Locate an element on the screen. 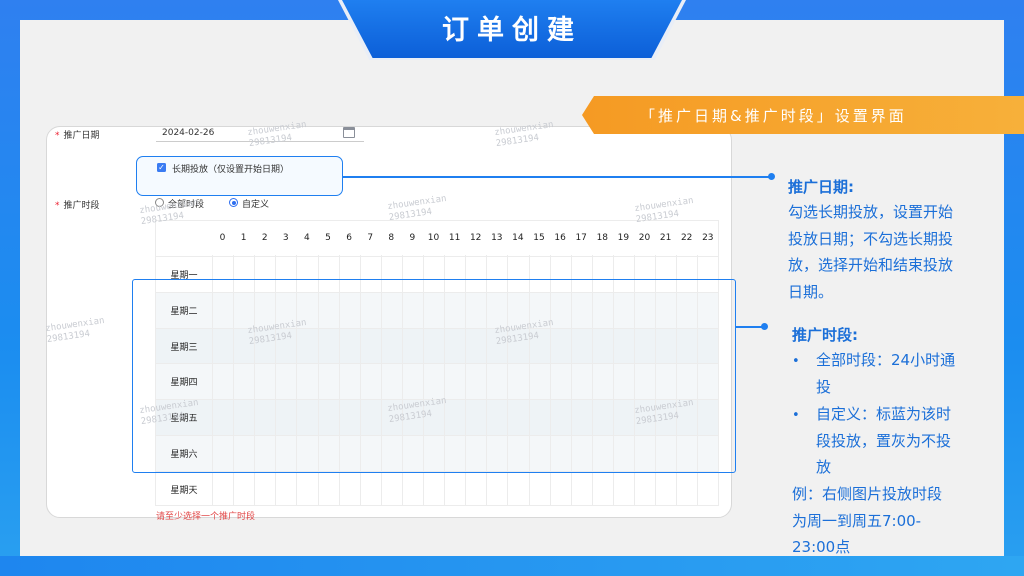 The width and height of the screenshot is (1024, 576). error-hint: 请至少选择一个推广时段 is located at coordinates (206, 517).